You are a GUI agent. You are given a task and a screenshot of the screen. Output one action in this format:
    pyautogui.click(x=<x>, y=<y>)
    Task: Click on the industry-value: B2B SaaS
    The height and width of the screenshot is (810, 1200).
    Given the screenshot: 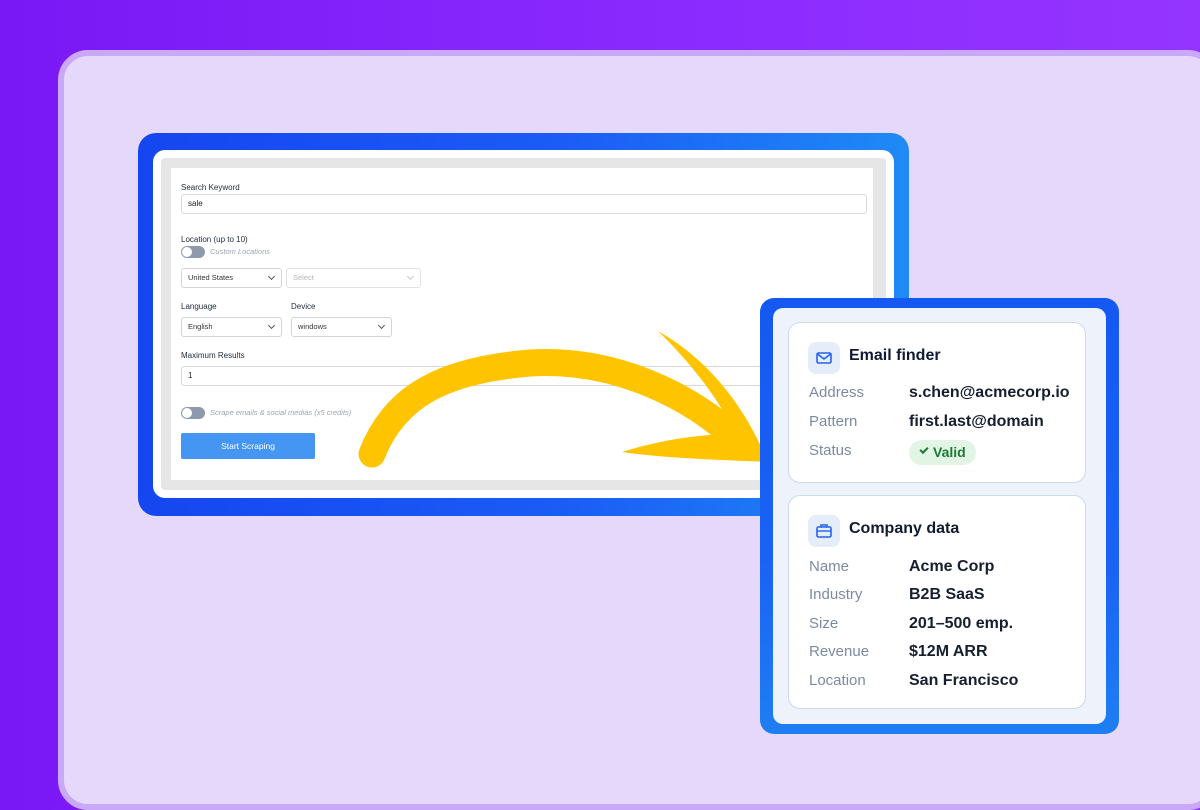 What is the action you would take?
    pyautogui.click(x=947, y=594)
    